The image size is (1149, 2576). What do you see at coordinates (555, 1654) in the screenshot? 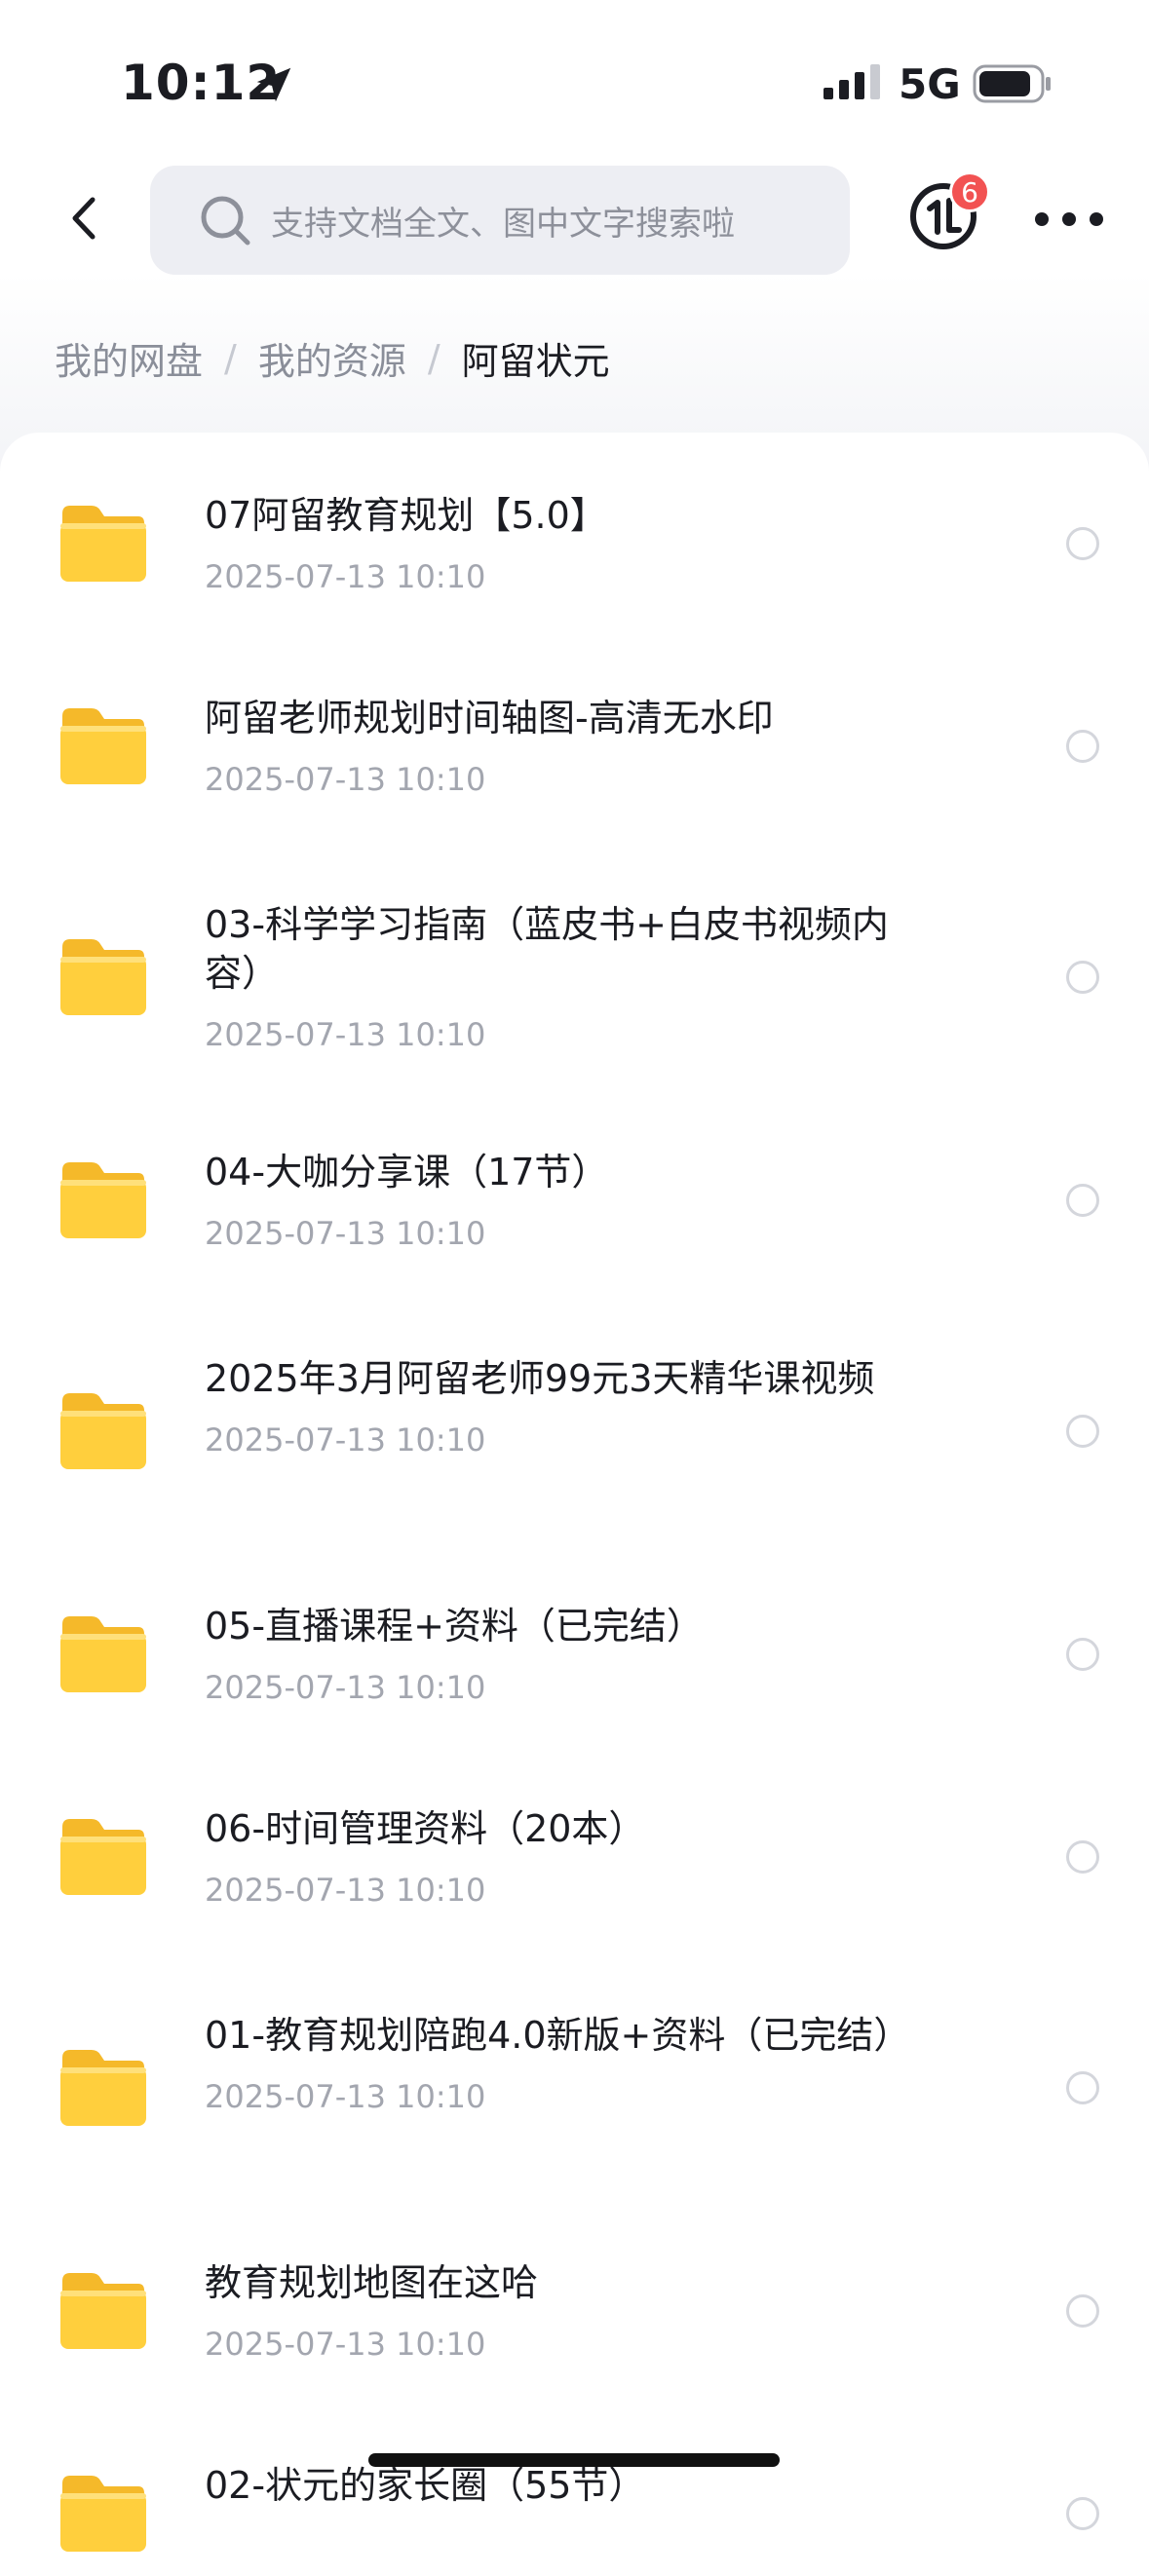
I see `list-item-text: 05-直播课程+资料（已完结） 2025-07-13 10:10` at bounding box center [555, 1654].